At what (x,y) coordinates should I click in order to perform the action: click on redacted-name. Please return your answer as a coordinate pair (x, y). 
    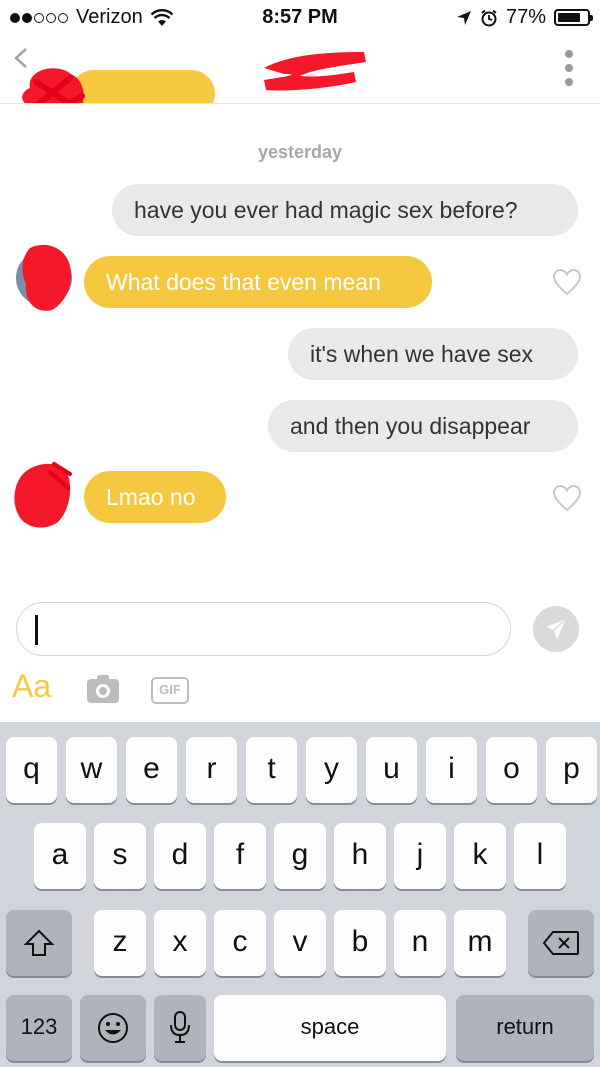
    Looking at the image, I should click on (315, 71).